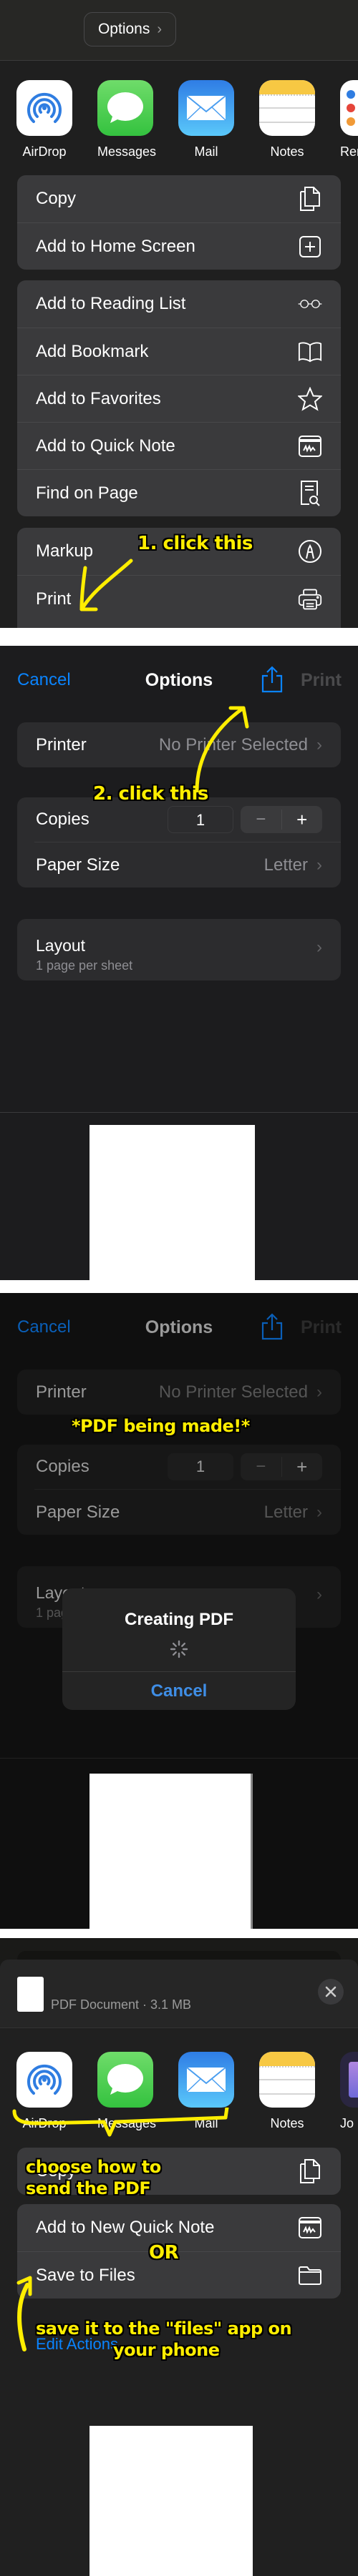 The image size is (358, 2576). I want to click on action-find-on-page: Find on Page, so click(179, 493).